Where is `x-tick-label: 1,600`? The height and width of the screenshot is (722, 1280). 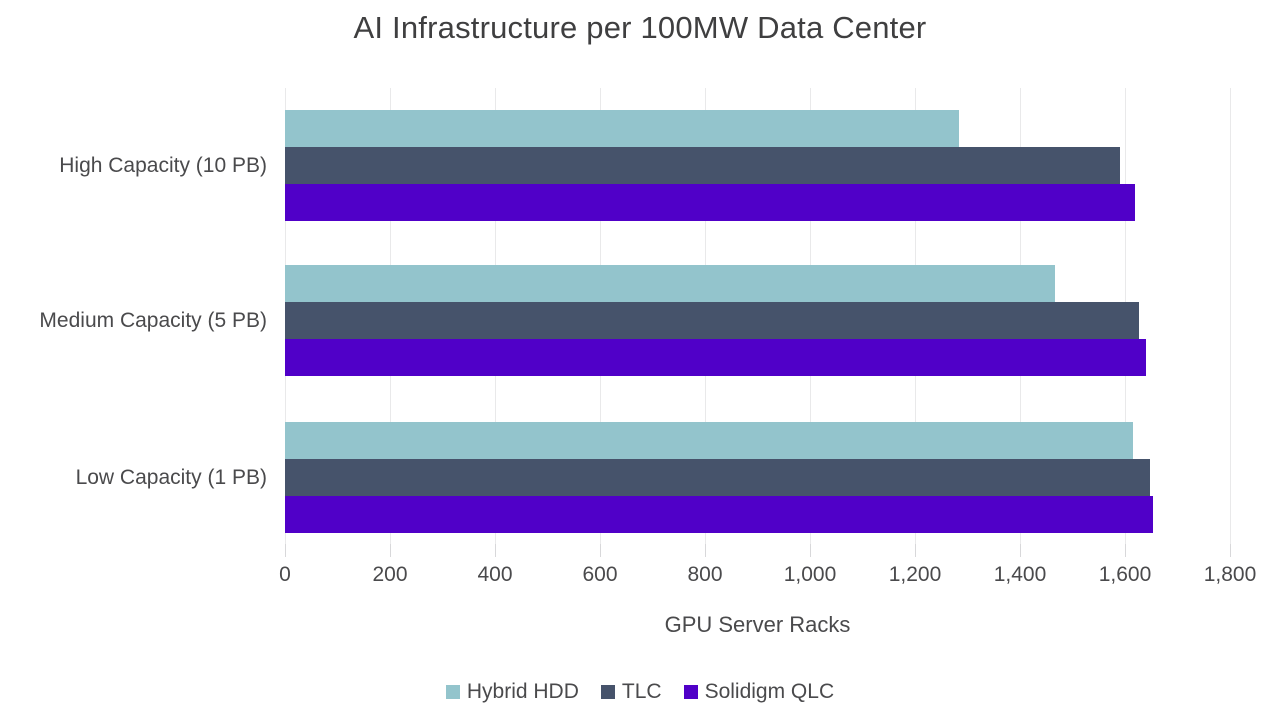
x-tick-label: 1,600 is located at coordinates (1125, 574).